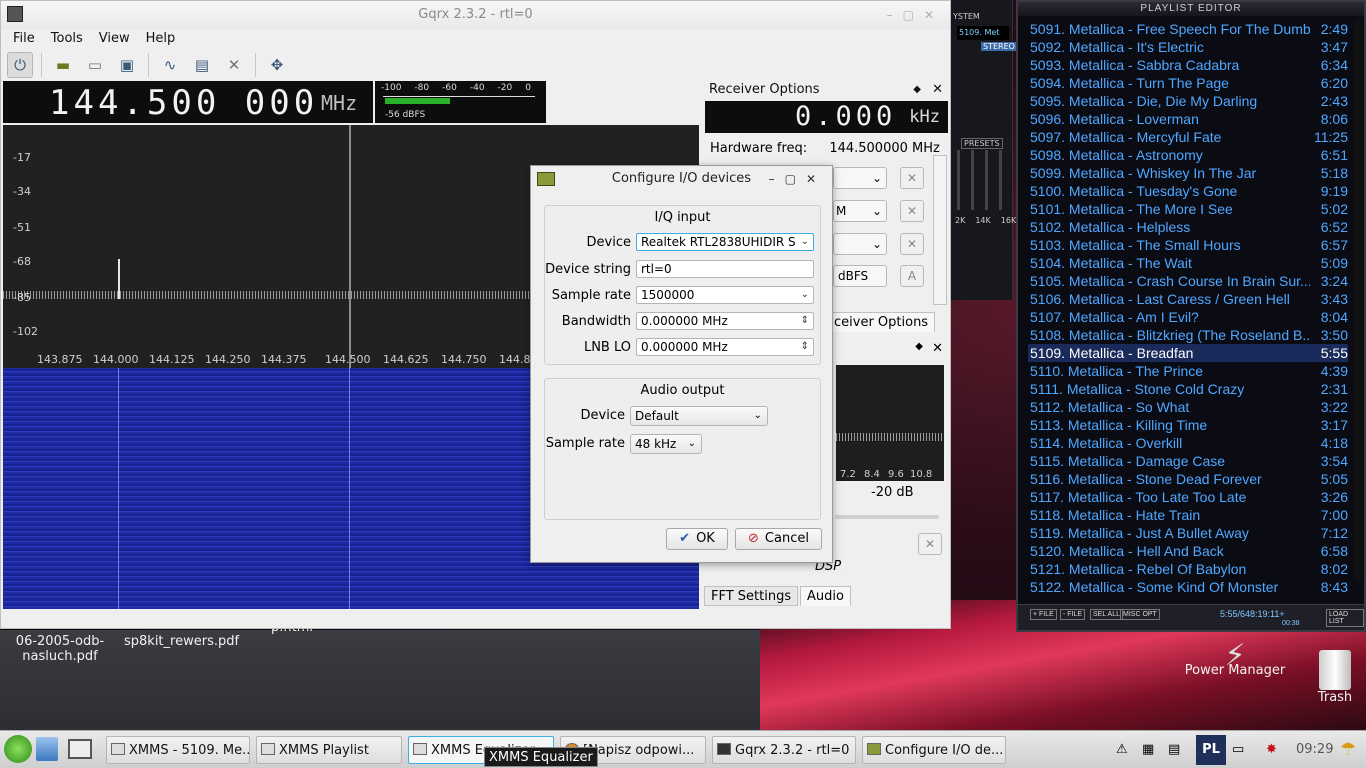  I want to click on select-all-button: SEL ALL, so click(1106, 614).